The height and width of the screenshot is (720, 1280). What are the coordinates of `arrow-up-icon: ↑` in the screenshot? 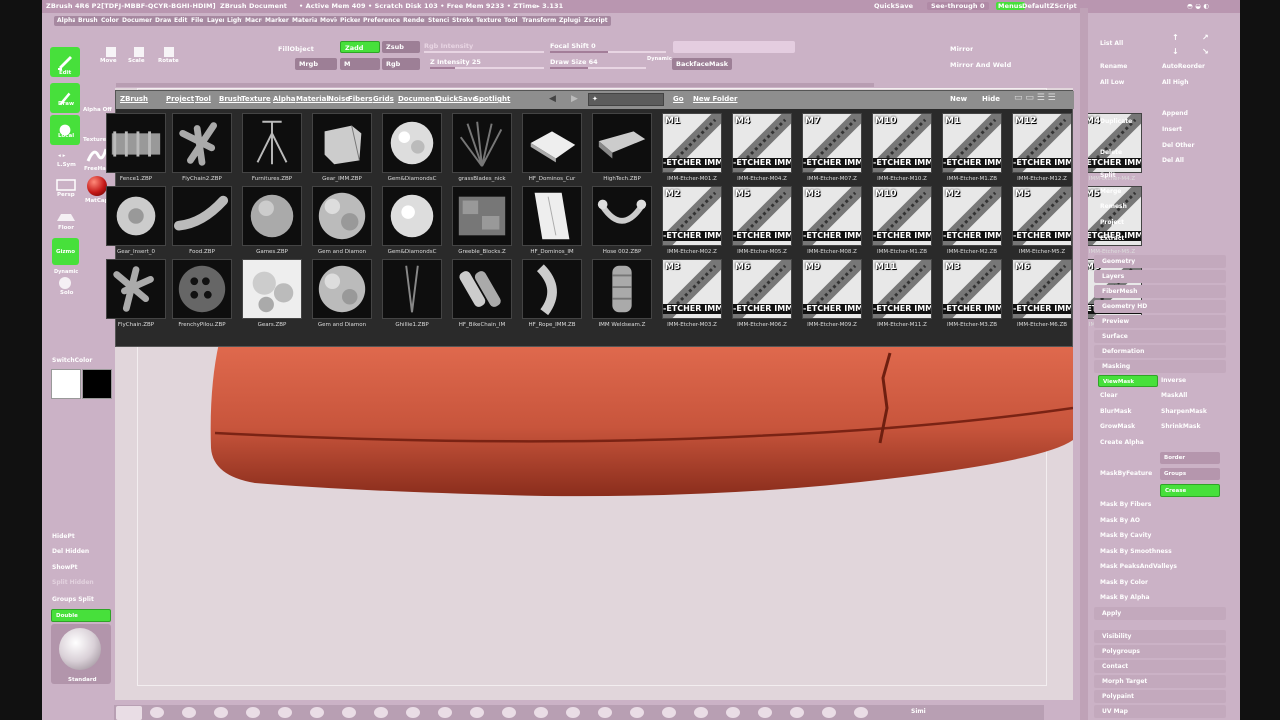 It's located at (1175, 37).